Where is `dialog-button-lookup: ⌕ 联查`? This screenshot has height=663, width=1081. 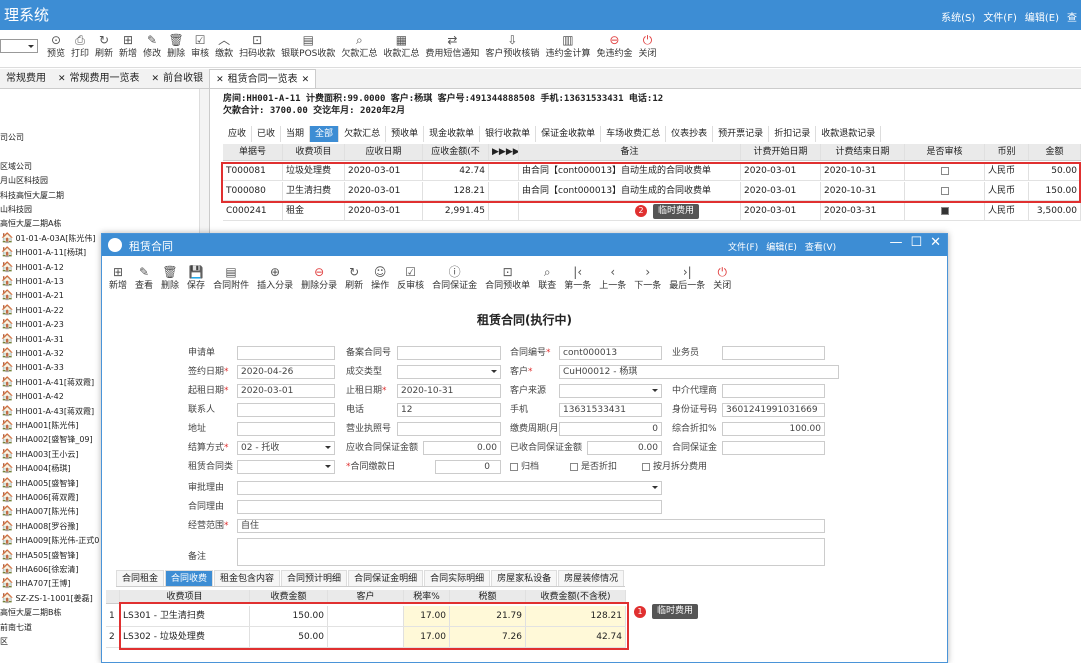
dialog-button-lookup: ⌕ 联查 is located at coordinates (547, 278).